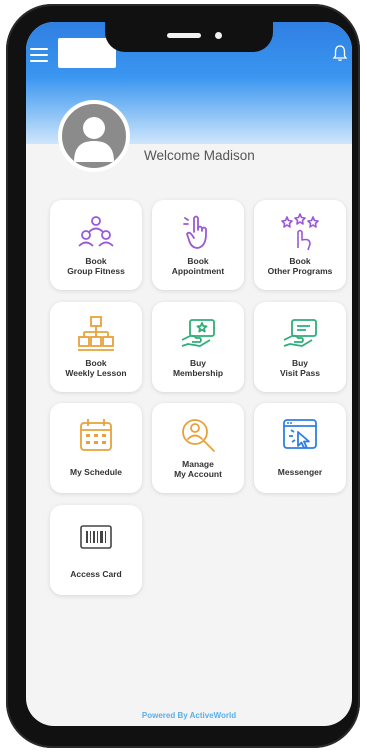 The width and height of the screenshot is (367, 754). Describe the element at coordinates (96, 550) in the screenshot. I see `tile-access-card: Access Card` at that location.